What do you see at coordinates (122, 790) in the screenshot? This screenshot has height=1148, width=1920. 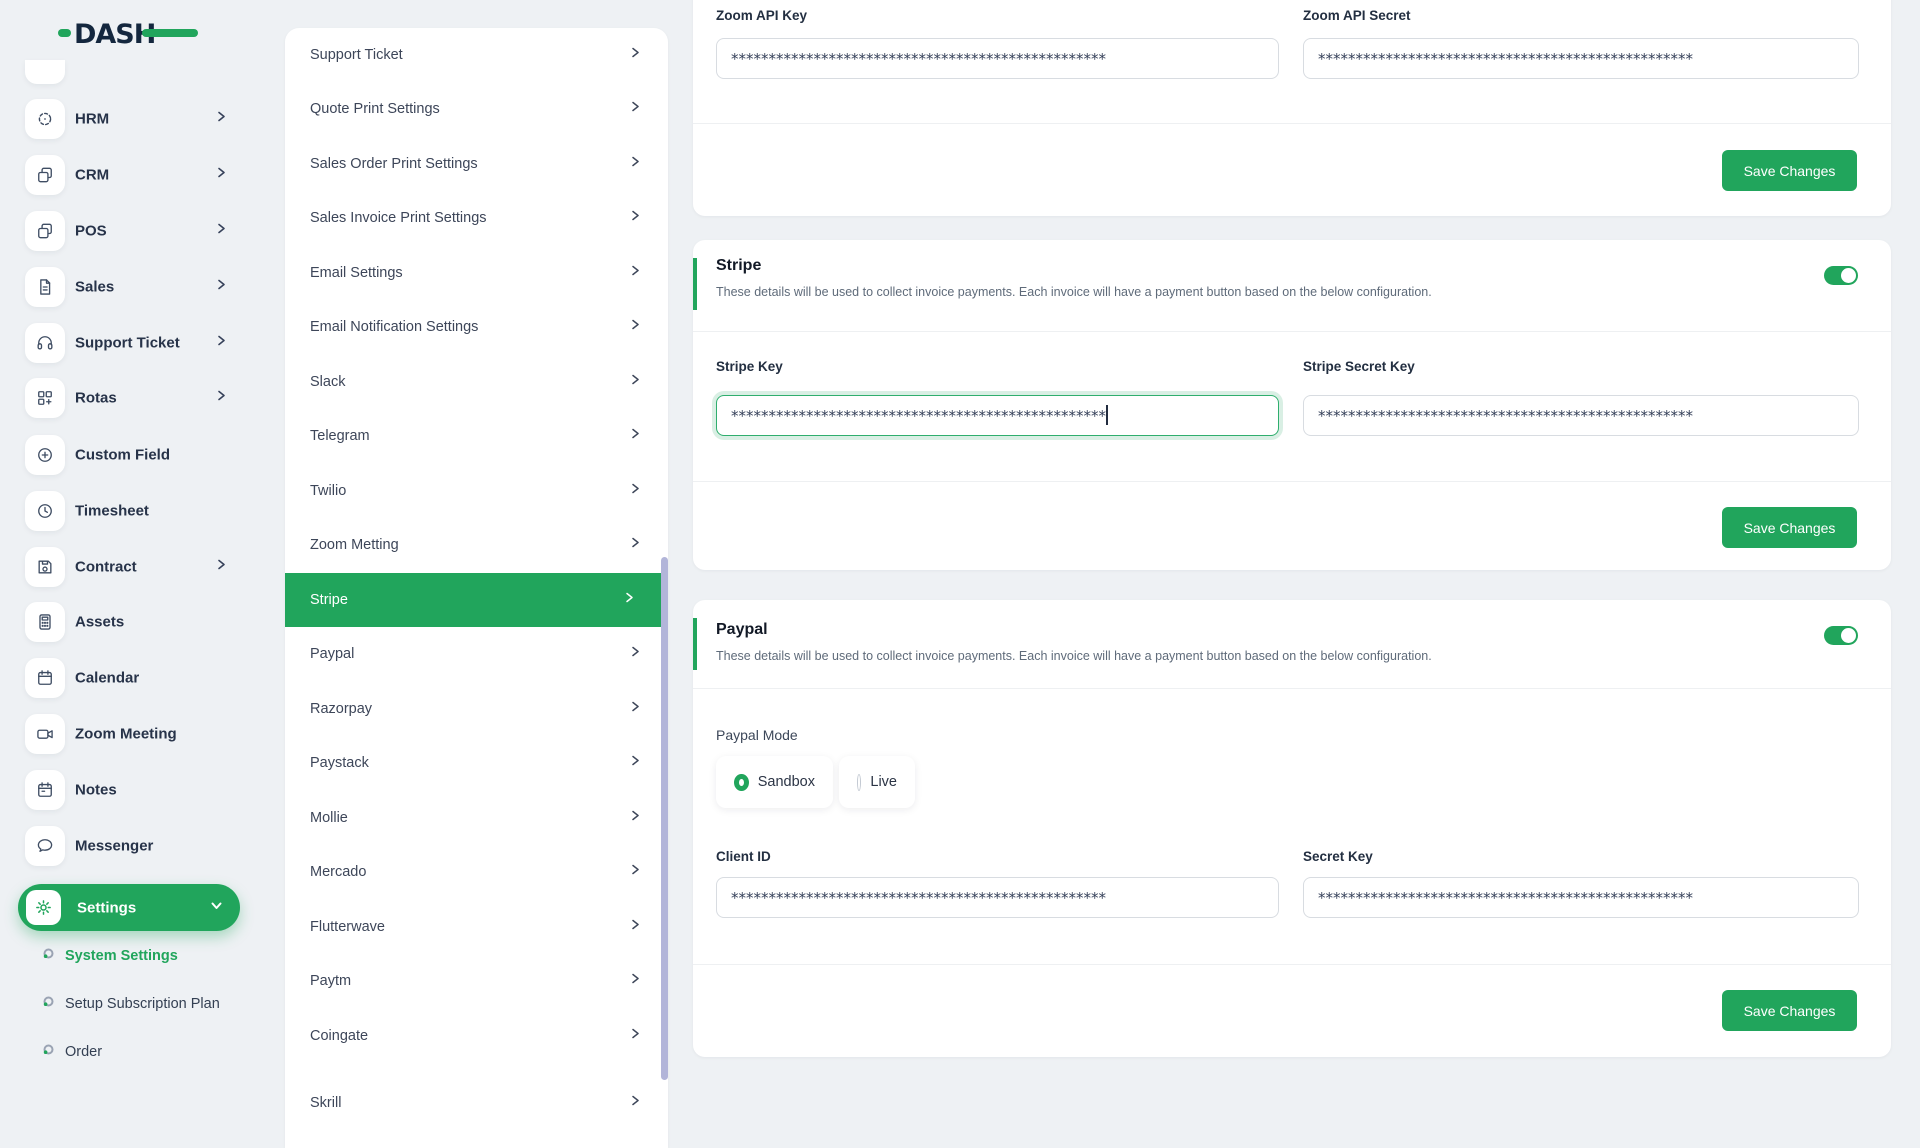 I see `sidebar-item-notes: Notes` at bounding box center [122, 790].